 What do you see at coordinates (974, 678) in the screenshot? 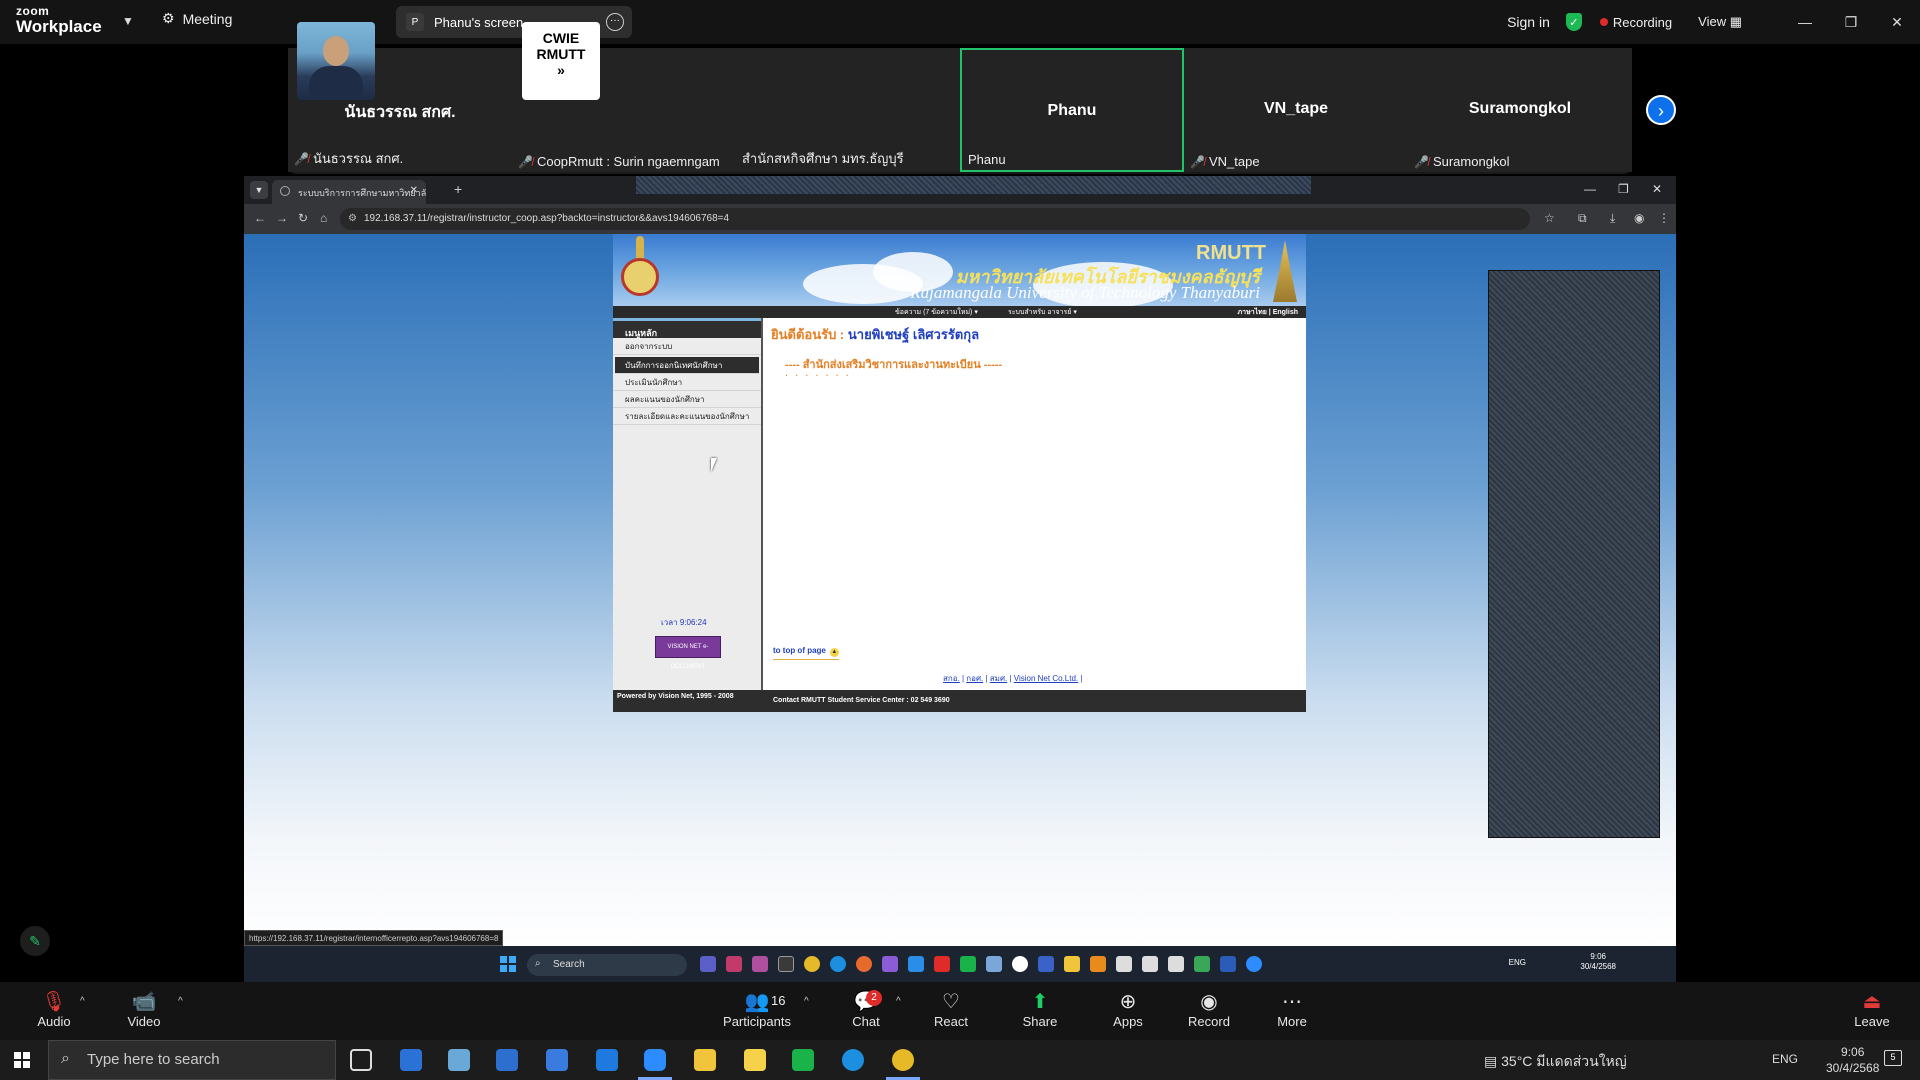
I see `footer-link: กอศ.` at bounding box center [974, 678].